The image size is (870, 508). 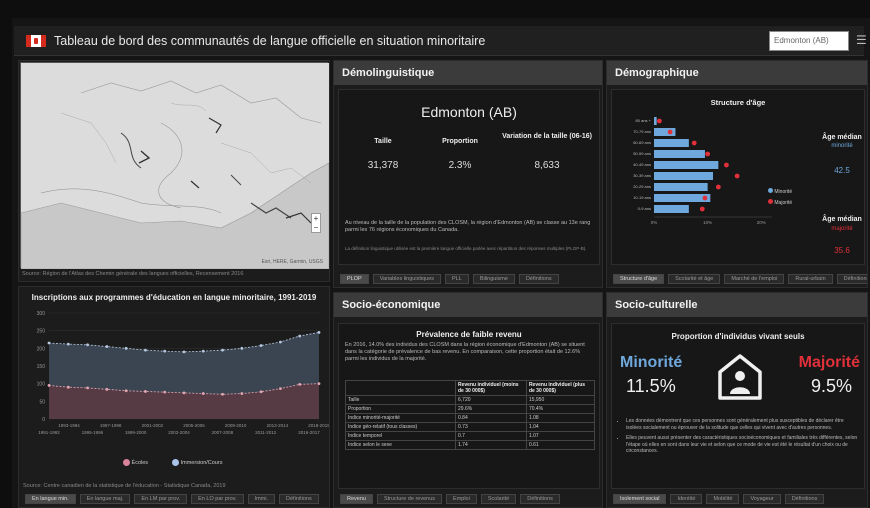 I want to click on tab-6: Définitions, so click(x=299, y=499).